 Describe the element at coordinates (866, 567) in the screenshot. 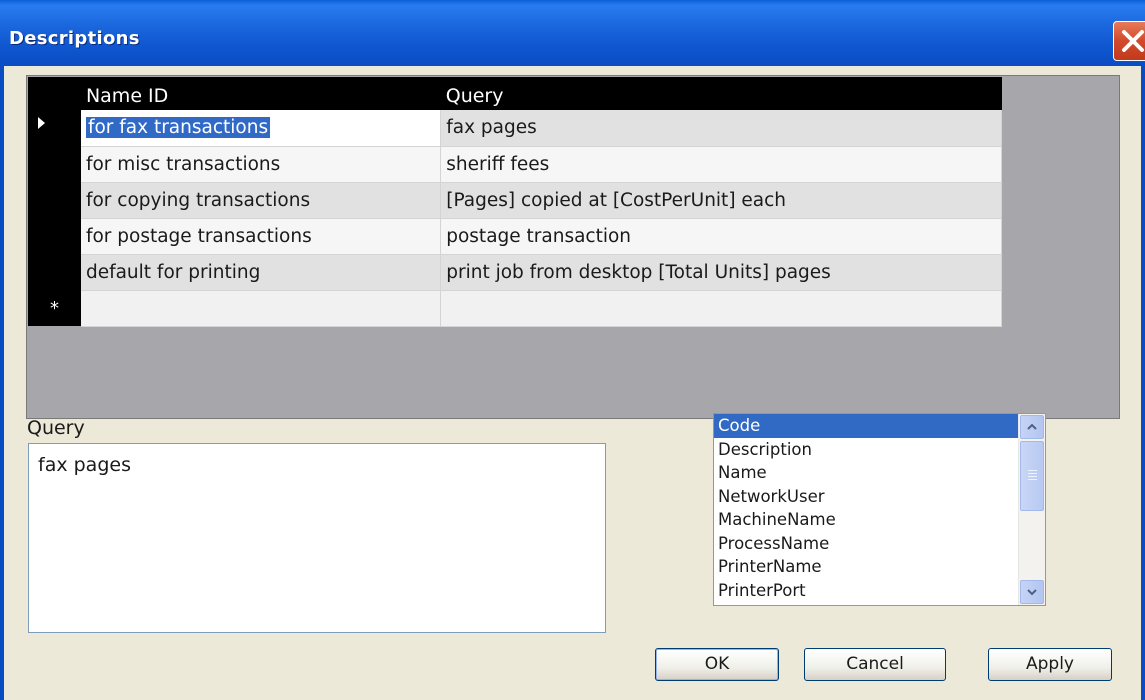

I see `list-item: PrinterName` at that location.